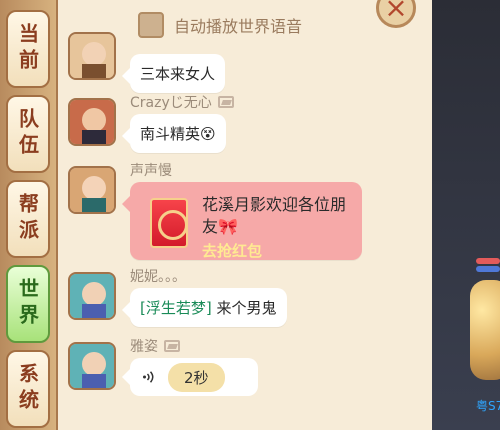  I want to click on voice-duration: 2秒, so click(196, 377).